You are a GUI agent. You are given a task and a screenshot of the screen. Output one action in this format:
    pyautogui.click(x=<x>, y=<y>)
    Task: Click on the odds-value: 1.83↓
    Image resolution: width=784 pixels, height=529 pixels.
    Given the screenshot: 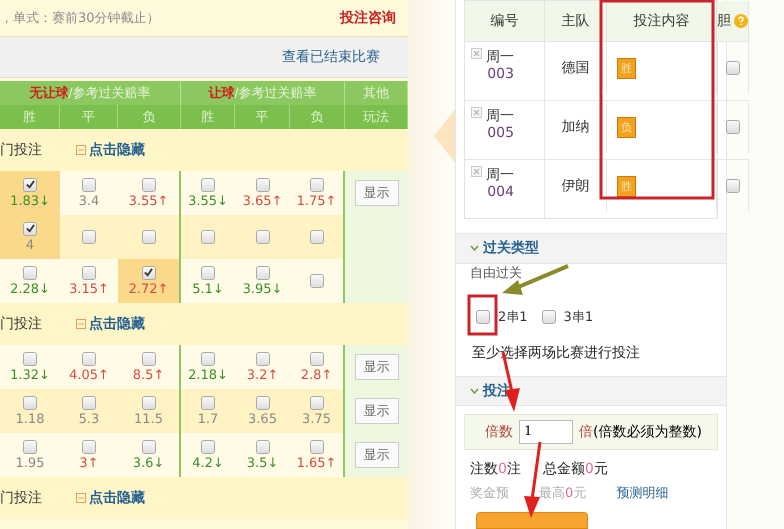 What is the action you would take?
    pyautogui.click(x=30, y=201)
    